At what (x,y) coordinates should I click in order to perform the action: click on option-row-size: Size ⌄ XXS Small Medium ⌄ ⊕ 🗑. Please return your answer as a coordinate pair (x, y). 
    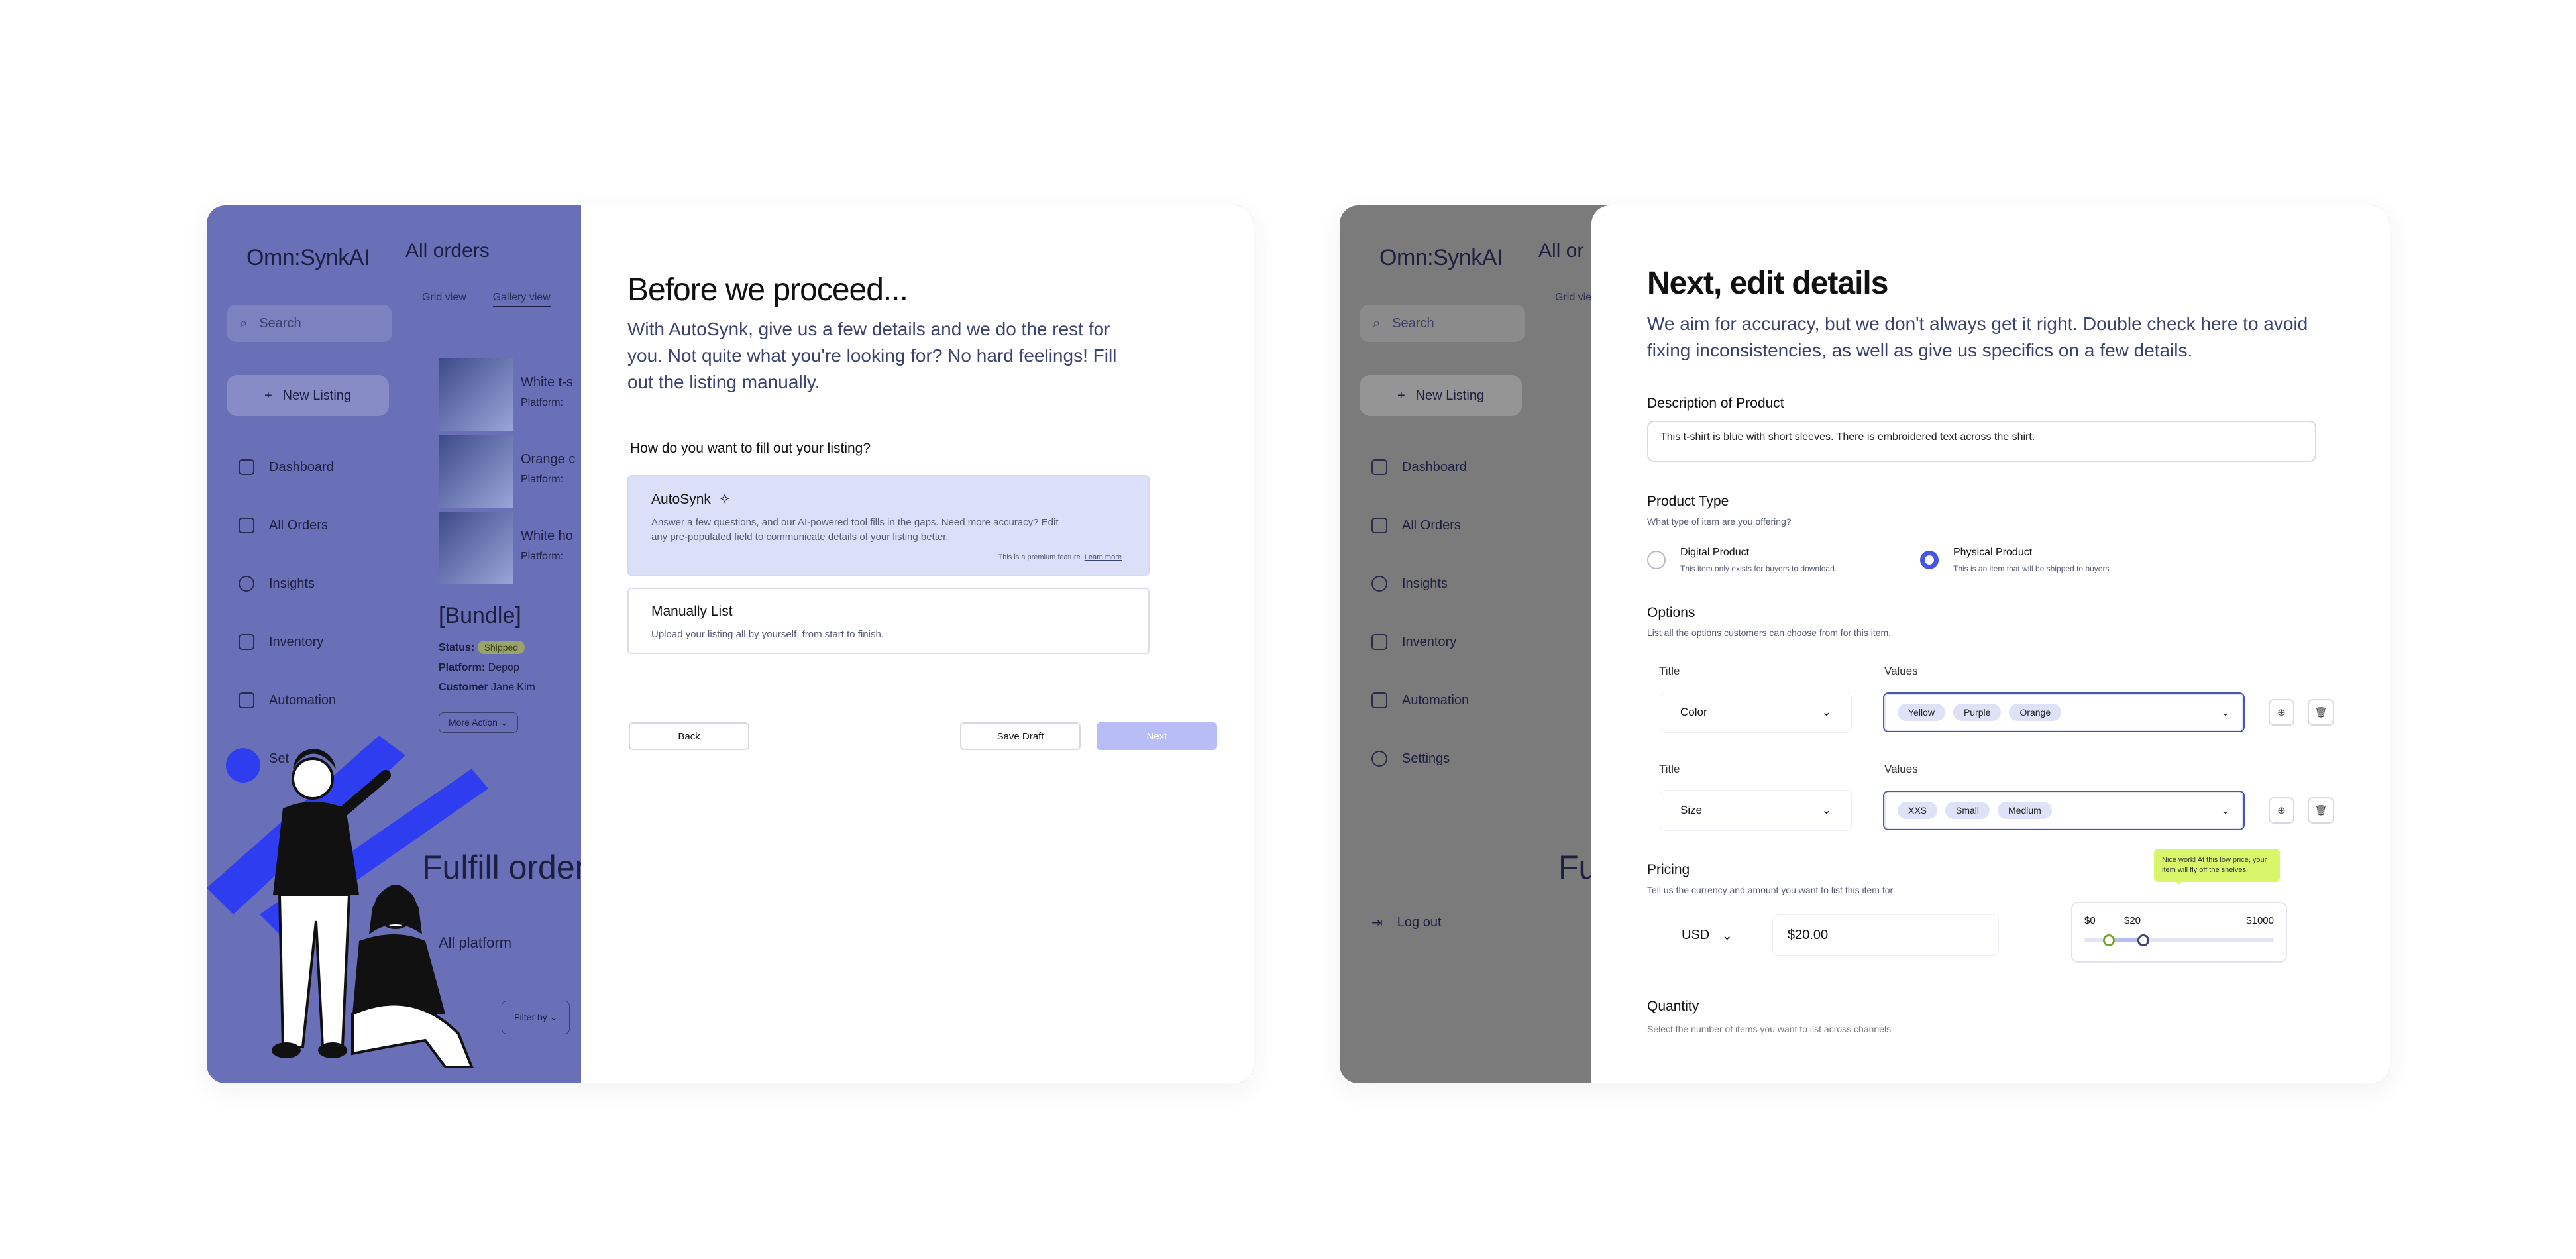
    Looking at the image, I should click on (1990, 811).